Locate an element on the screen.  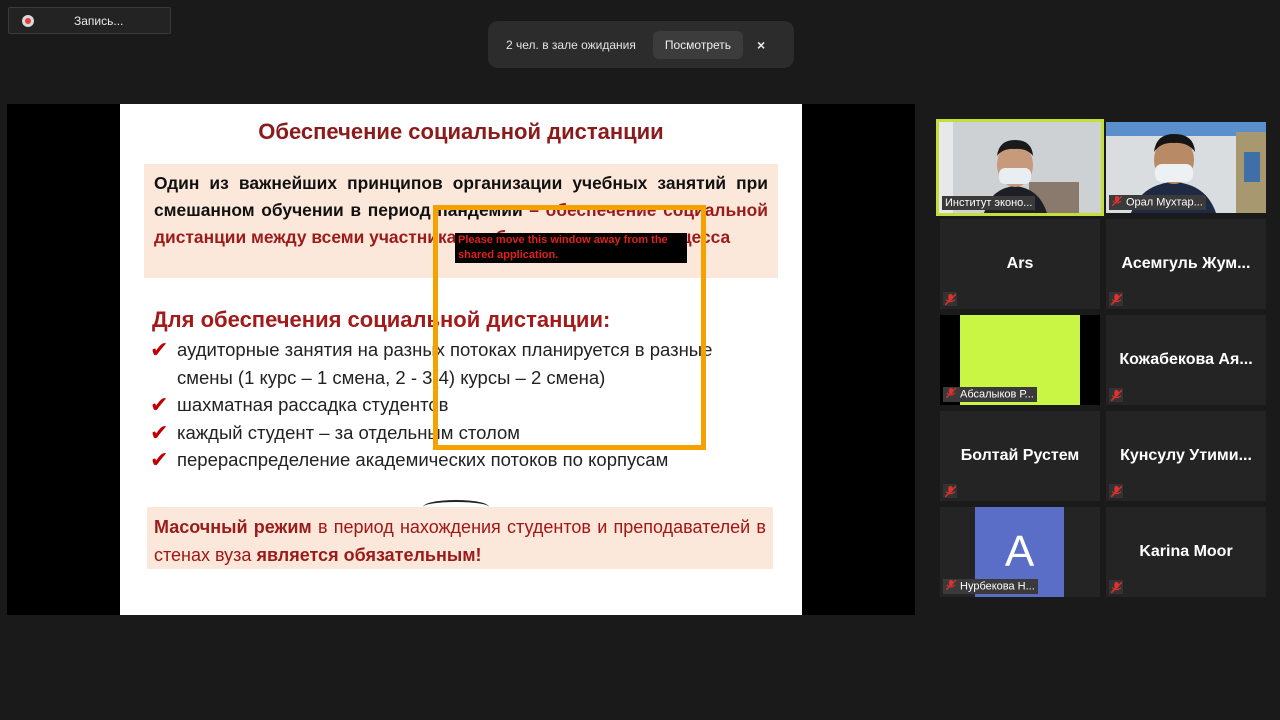
participant-name: Ars is located at coordinates (1020, 263).